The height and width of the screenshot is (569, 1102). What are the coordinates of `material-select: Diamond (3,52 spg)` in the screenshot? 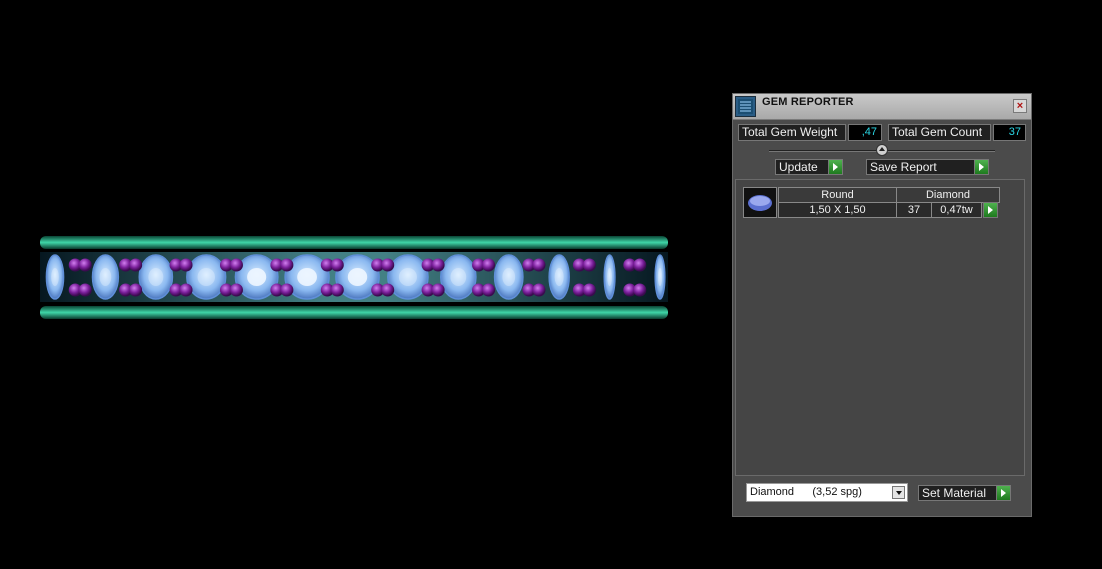 It's located at (827, 492).